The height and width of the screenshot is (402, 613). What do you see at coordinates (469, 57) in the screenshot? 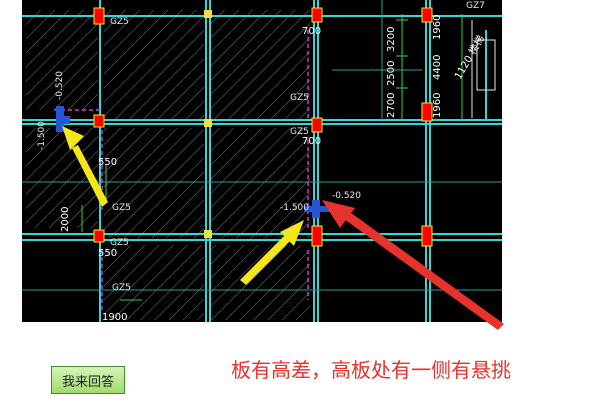
I see `stair-label: 1120 楼梯` at bounding box center [469, 57].